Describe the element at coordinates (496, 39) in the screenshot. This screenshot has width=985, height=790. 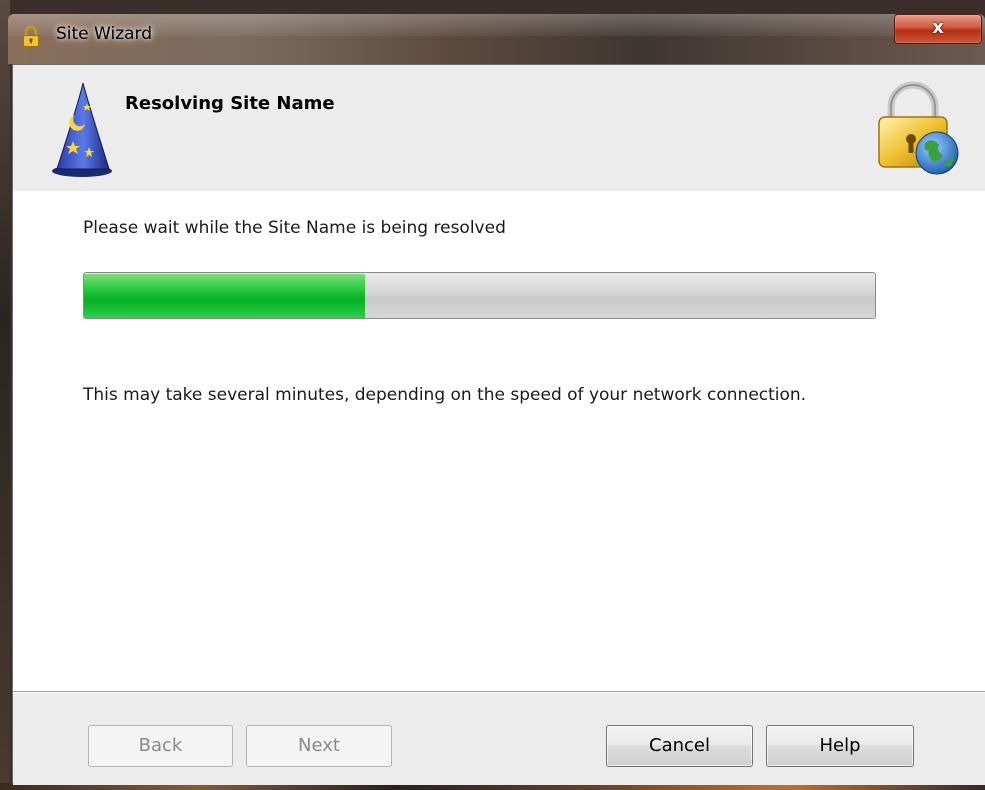
I see `title-bar` at that location.